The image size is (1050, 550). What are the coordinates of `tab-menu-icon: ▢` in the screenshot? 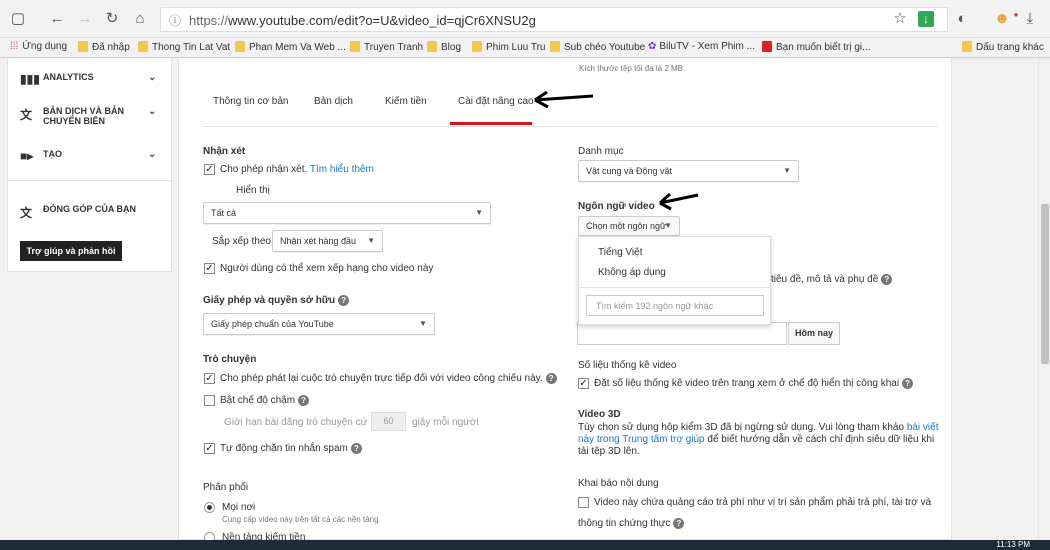 It's located at (18, 19).